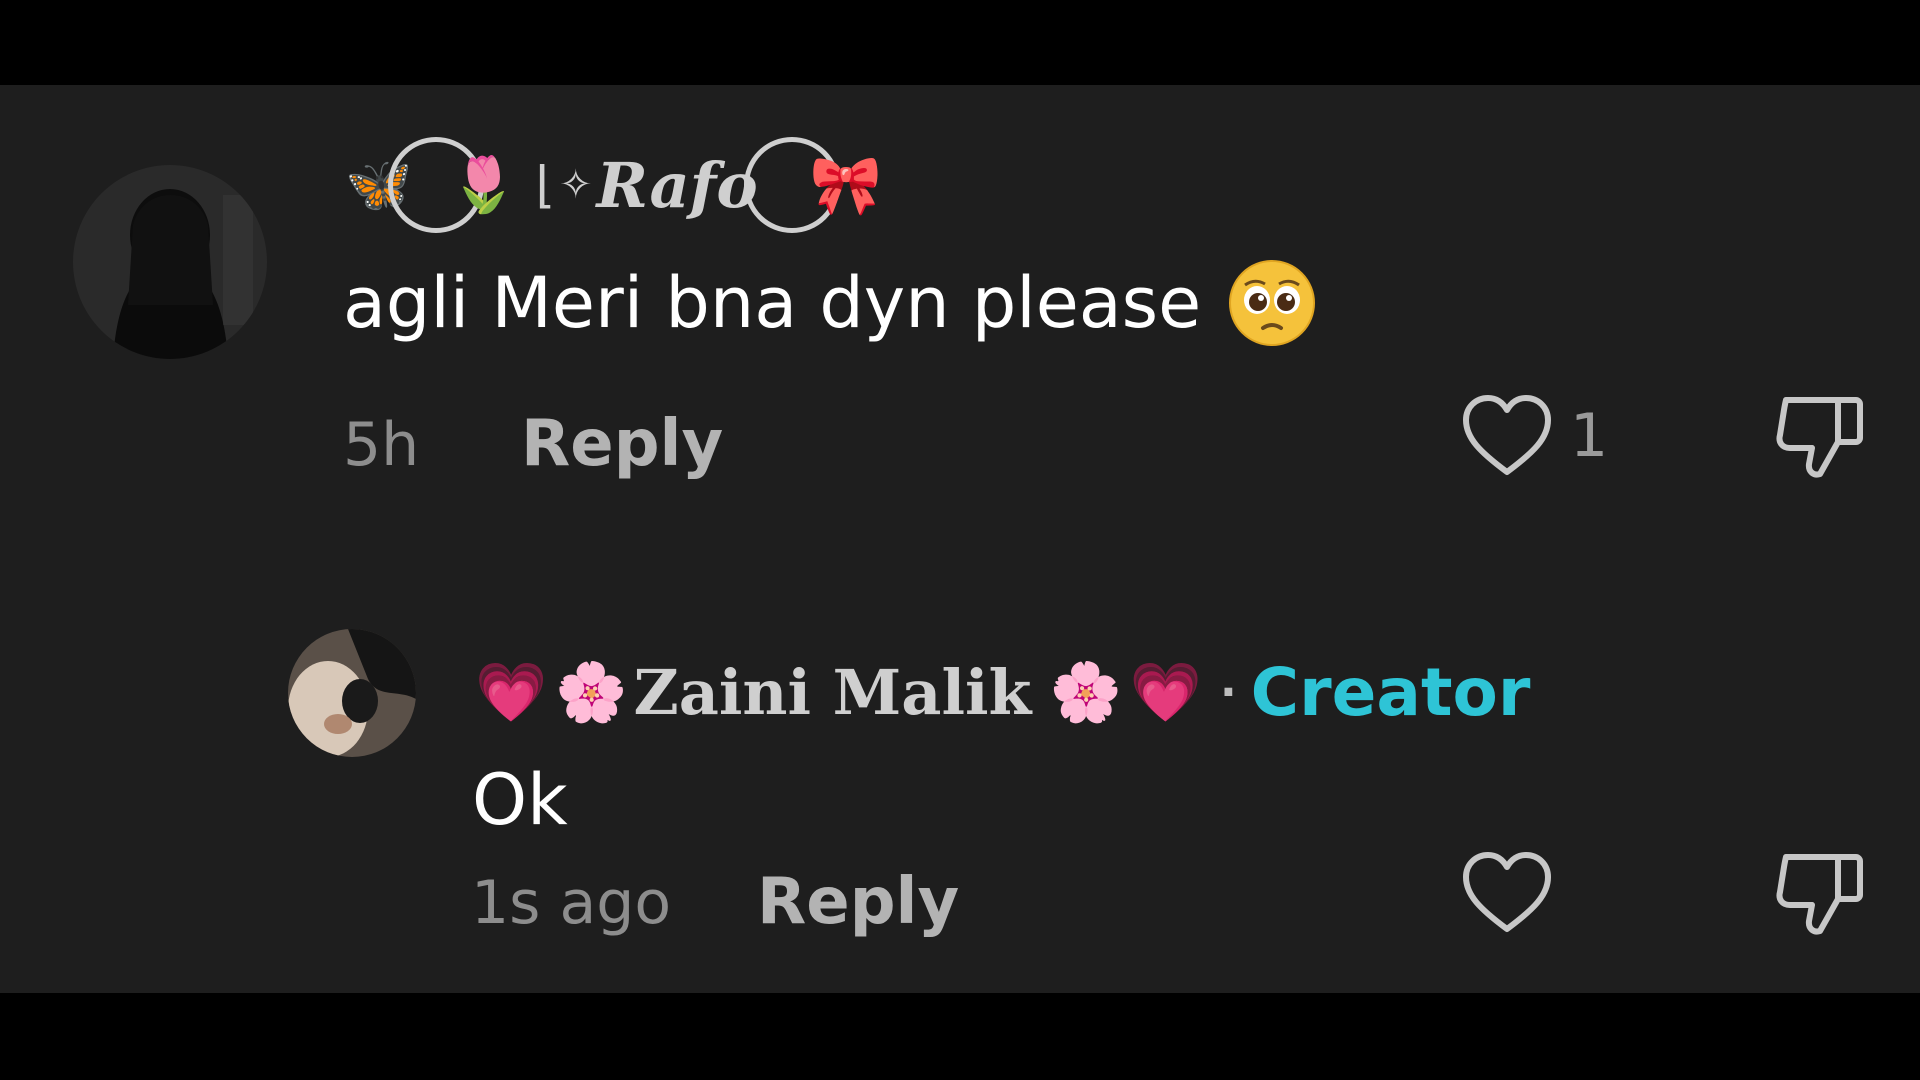 This screenshot has width=1920, height=1080. What do you see at coordinates (571, 903) in the screenshot?
I see `reply-timestamp: 1s ago` at bounding box center [571, 903].